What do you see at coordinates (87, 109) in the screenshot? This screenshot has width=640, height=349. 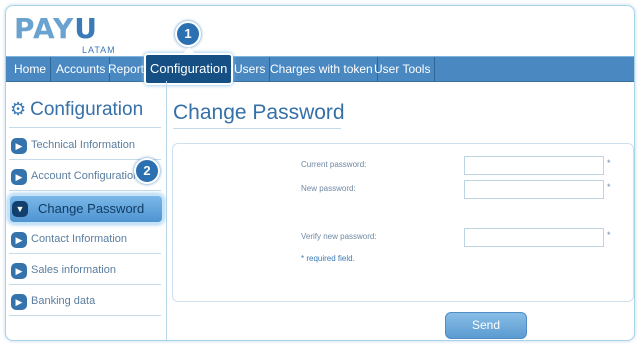 I see `sidebar-title-text: Configuration` at bounding box center [87, 109].